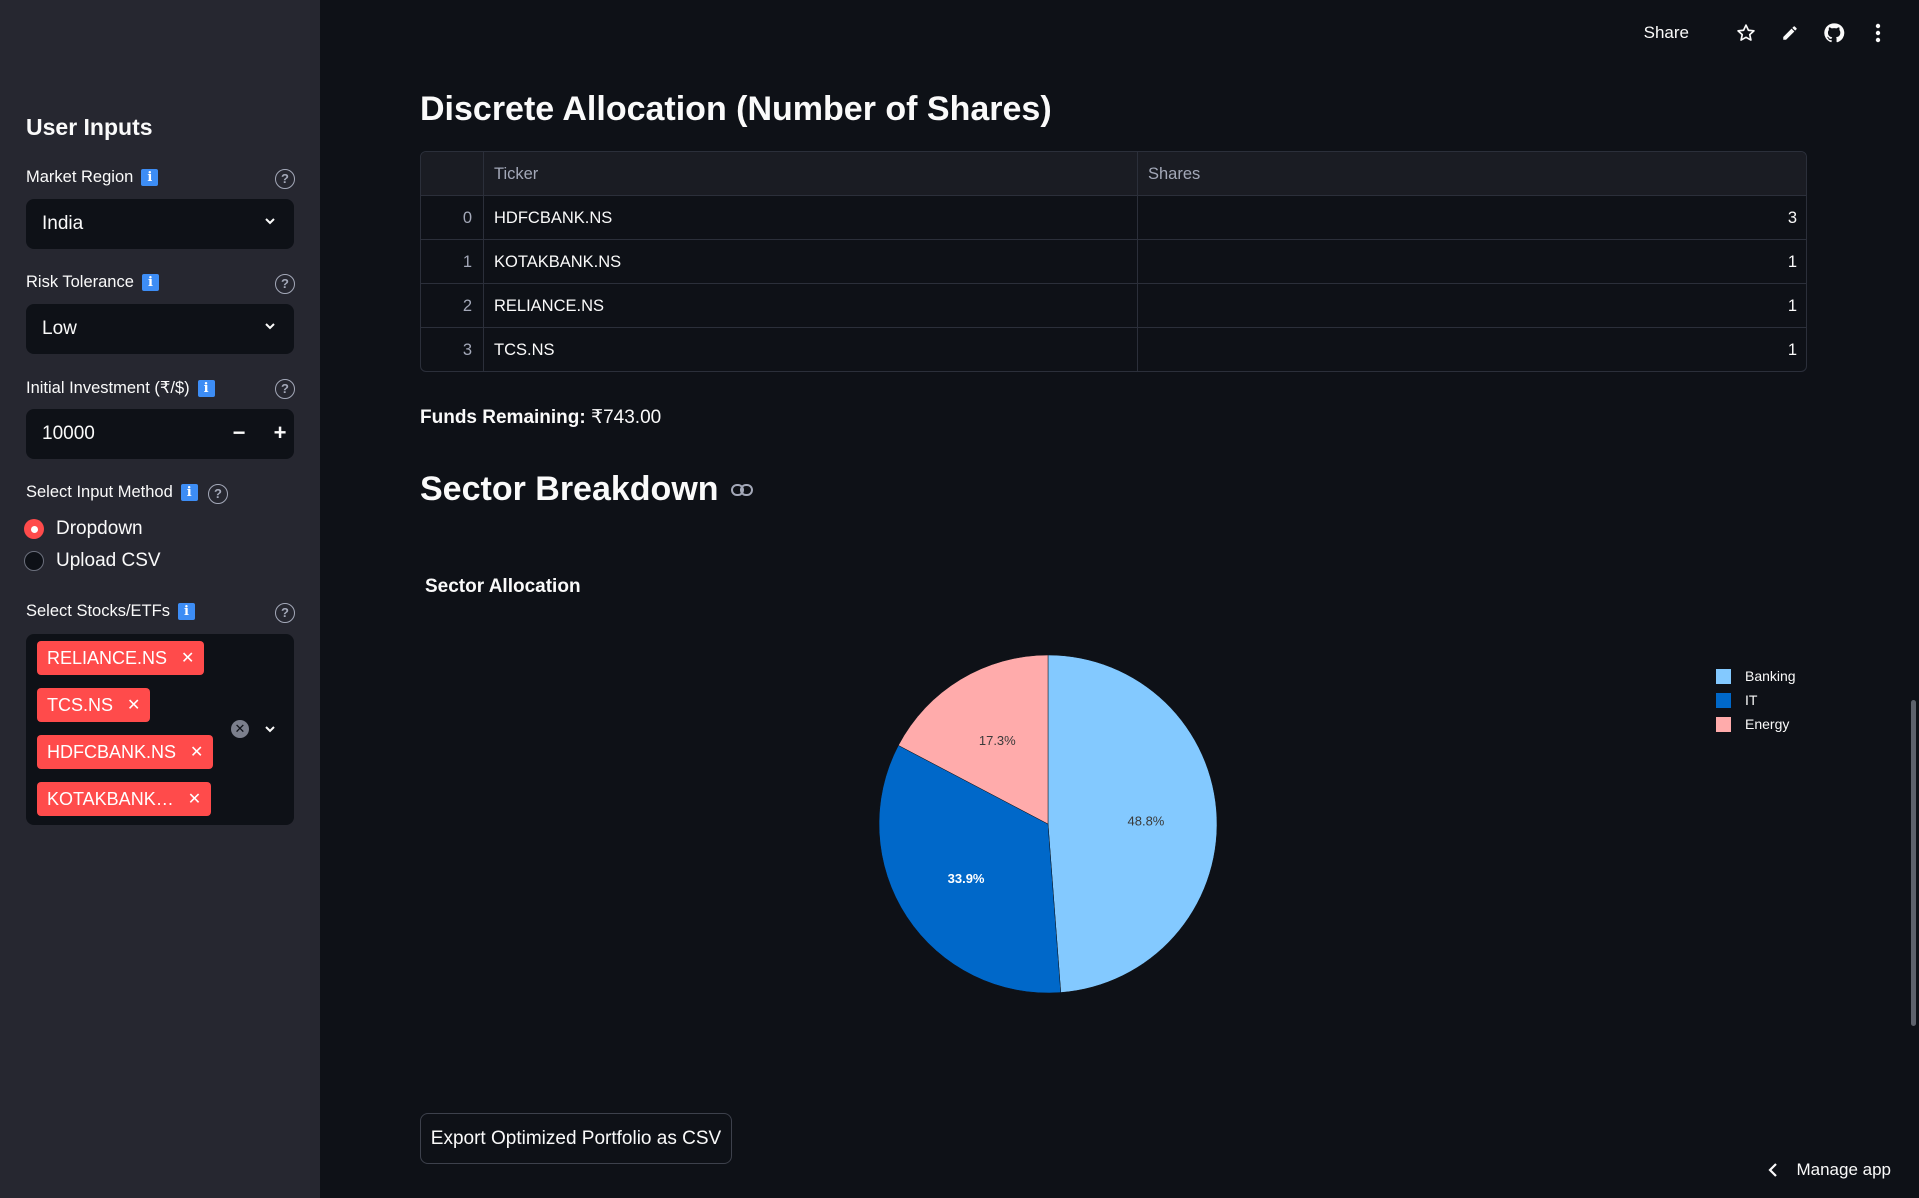  I want to click on decrement-button: −, so click(239, 434).